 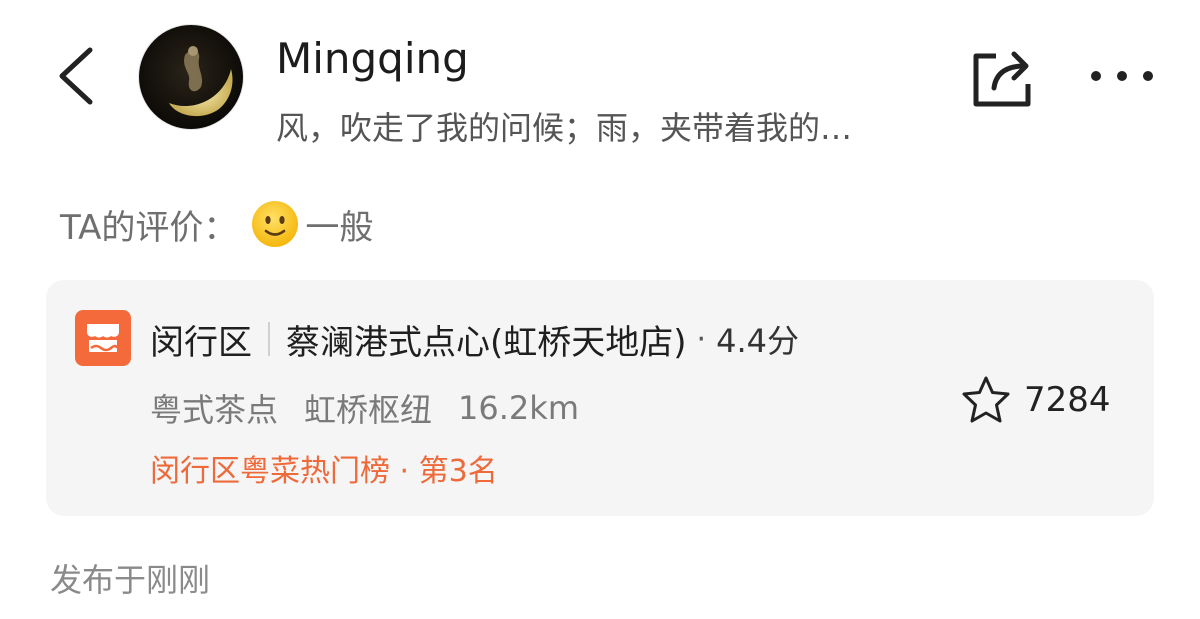 I want to click on favorite-button: 7284, so click(x=1035, y=400).